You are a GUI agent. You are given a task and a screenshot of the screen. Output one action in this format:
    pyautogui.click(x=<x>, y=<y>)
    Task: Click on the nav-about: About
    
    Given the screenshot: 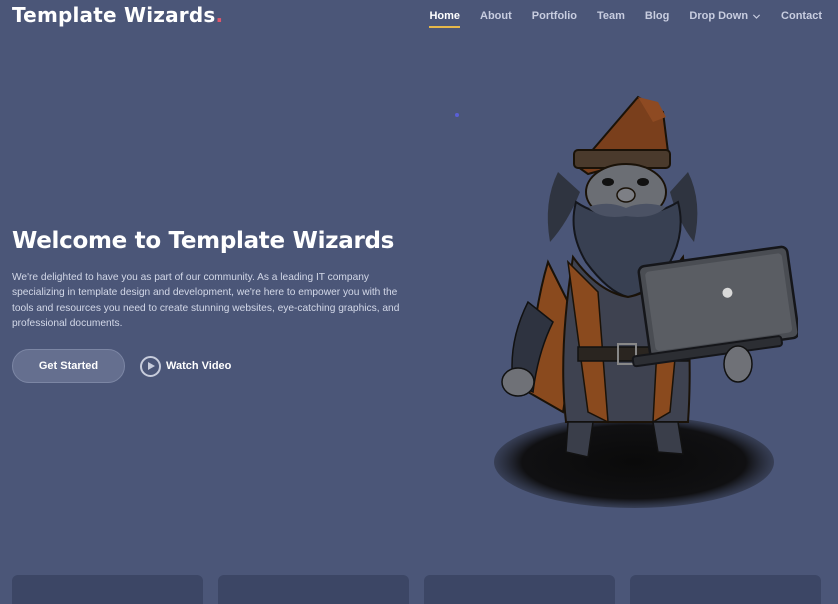 What is the action you would take?
    pyautogui.click(x=496, y=16)
    